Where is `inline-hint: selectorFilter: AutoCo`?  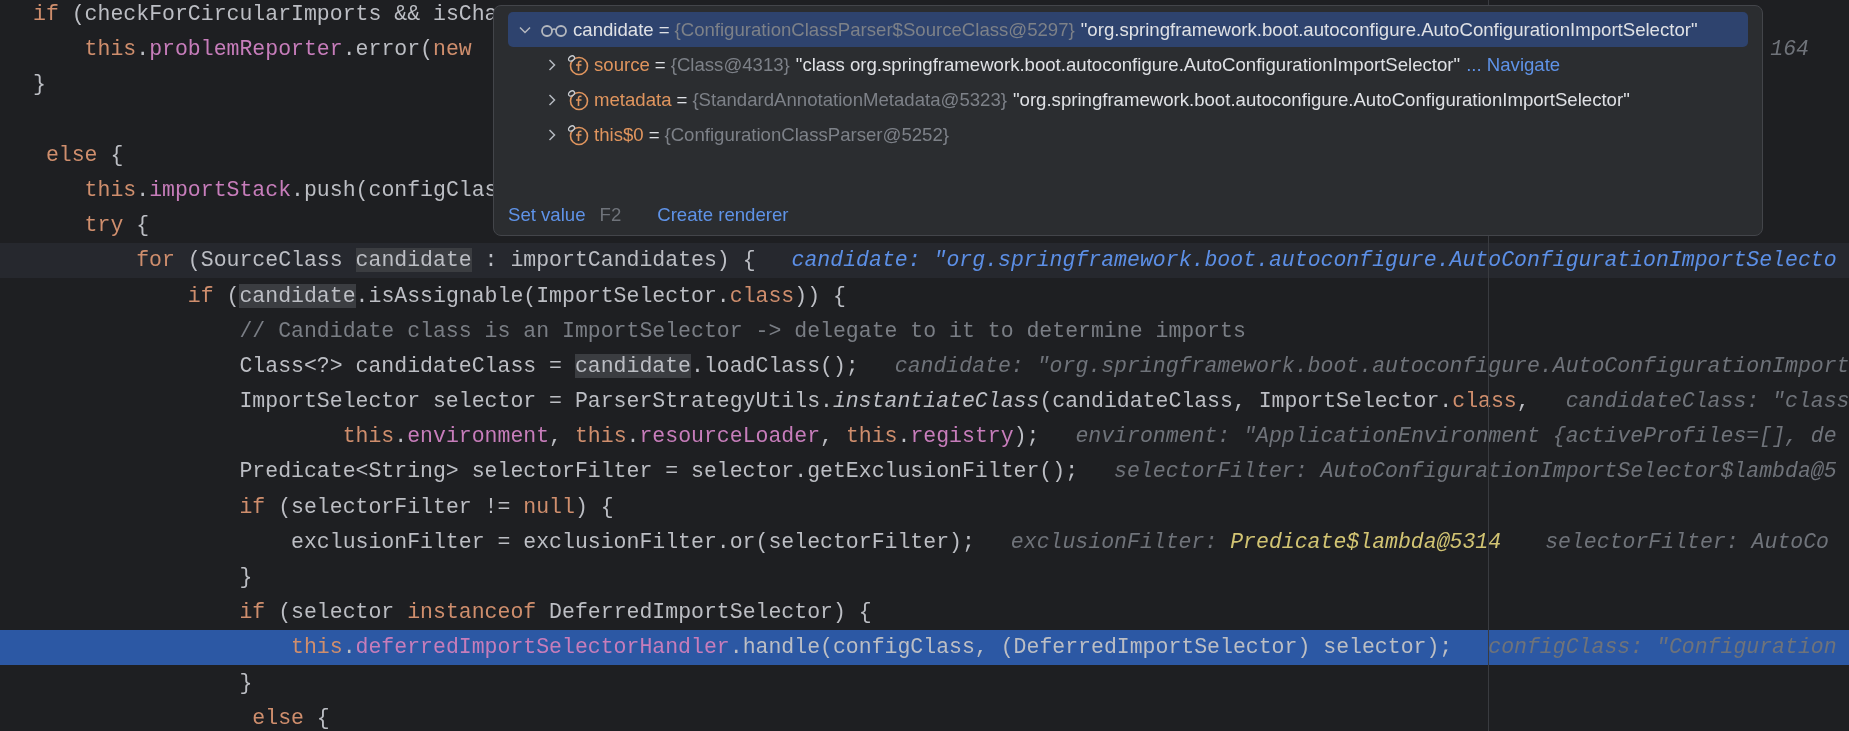
inline-hint: selectorFilter: AutoCo is located at coordinates (1687, 541).